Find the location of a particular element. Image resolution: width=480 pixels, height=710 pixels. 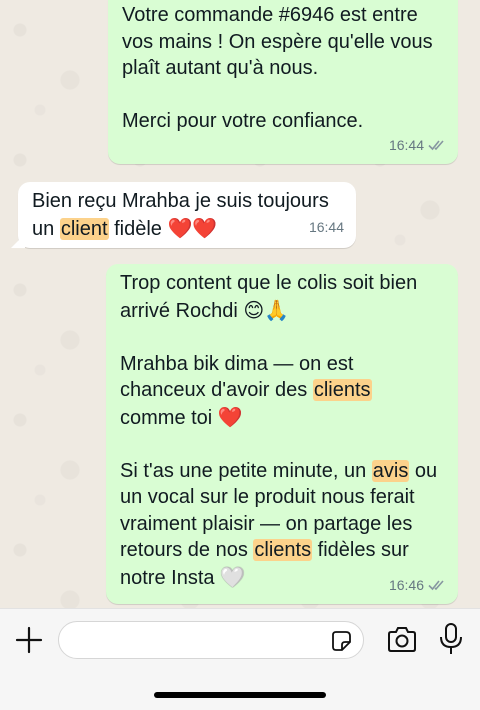

bubble-tail is located at coordinates (18, 241).